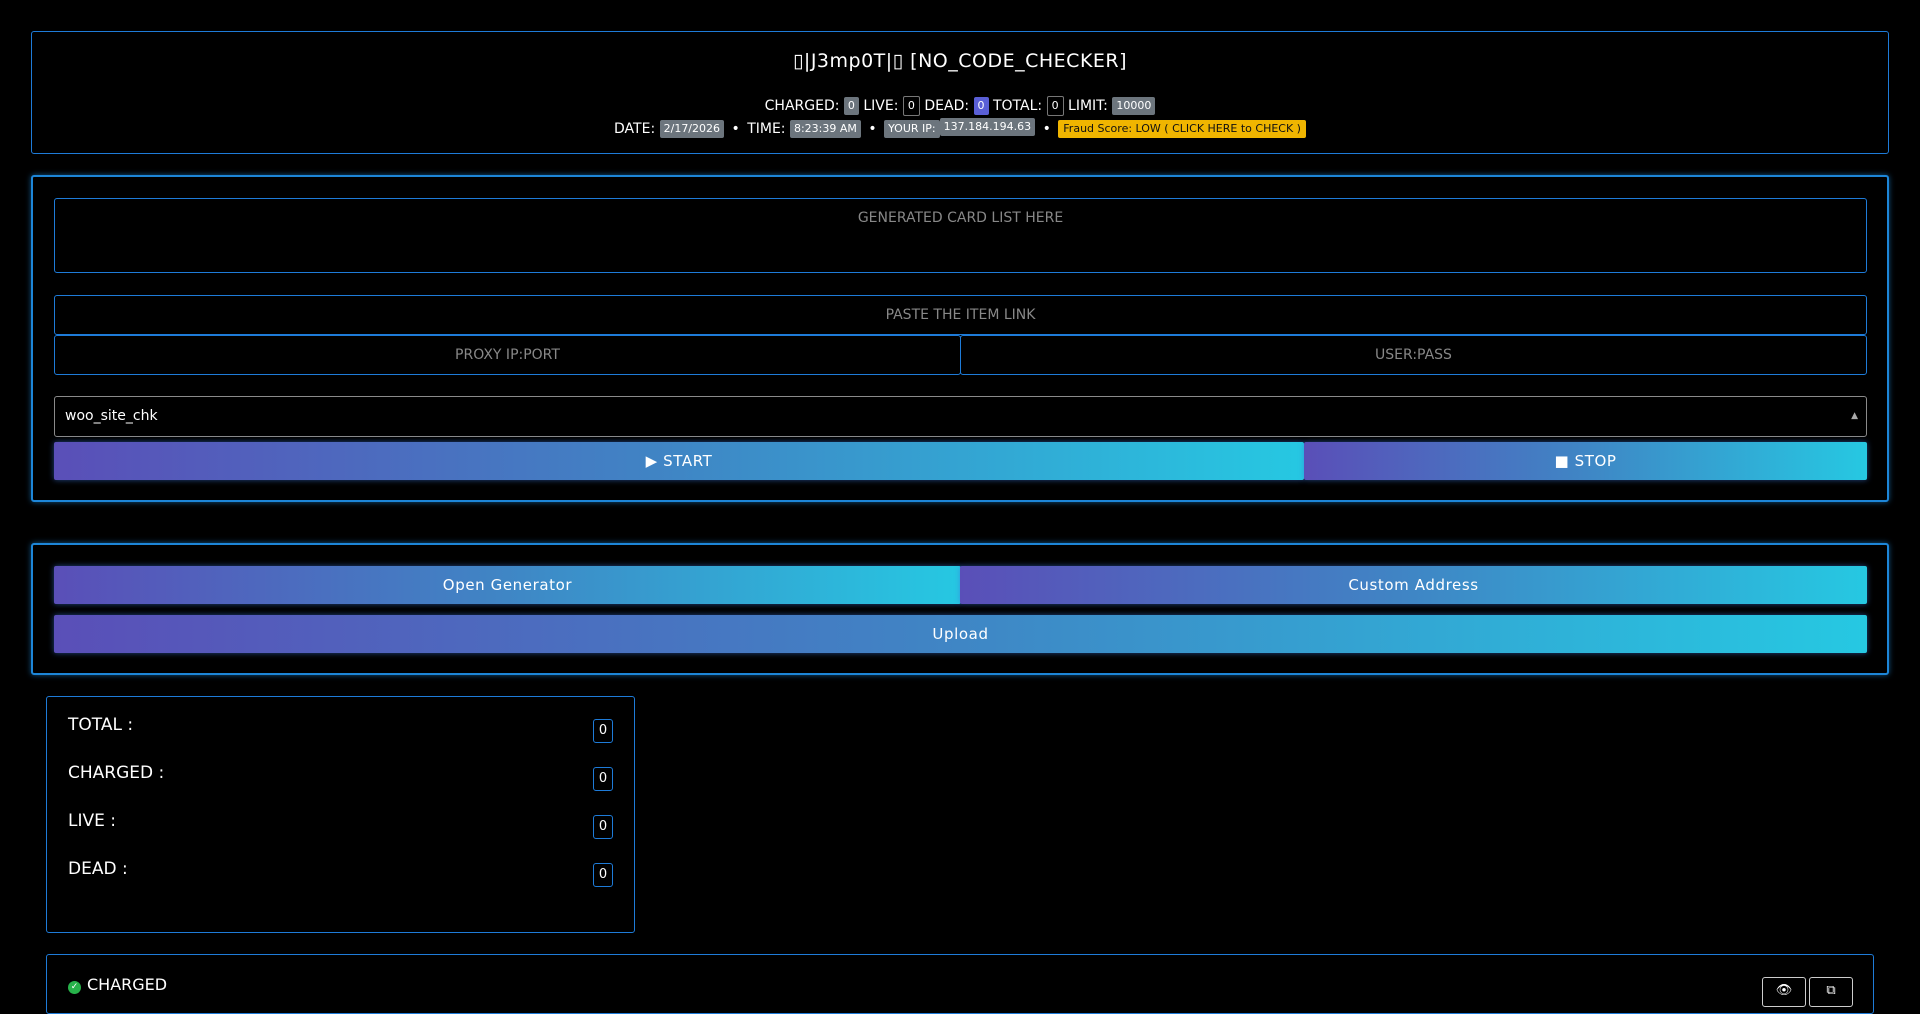 This screenshot has height=1014, width=1920. What do you see at coordinates (960, 416) in the screenshot?
I see `gate-select: woo_site_chk ▲` at bounding box center [960, 416].